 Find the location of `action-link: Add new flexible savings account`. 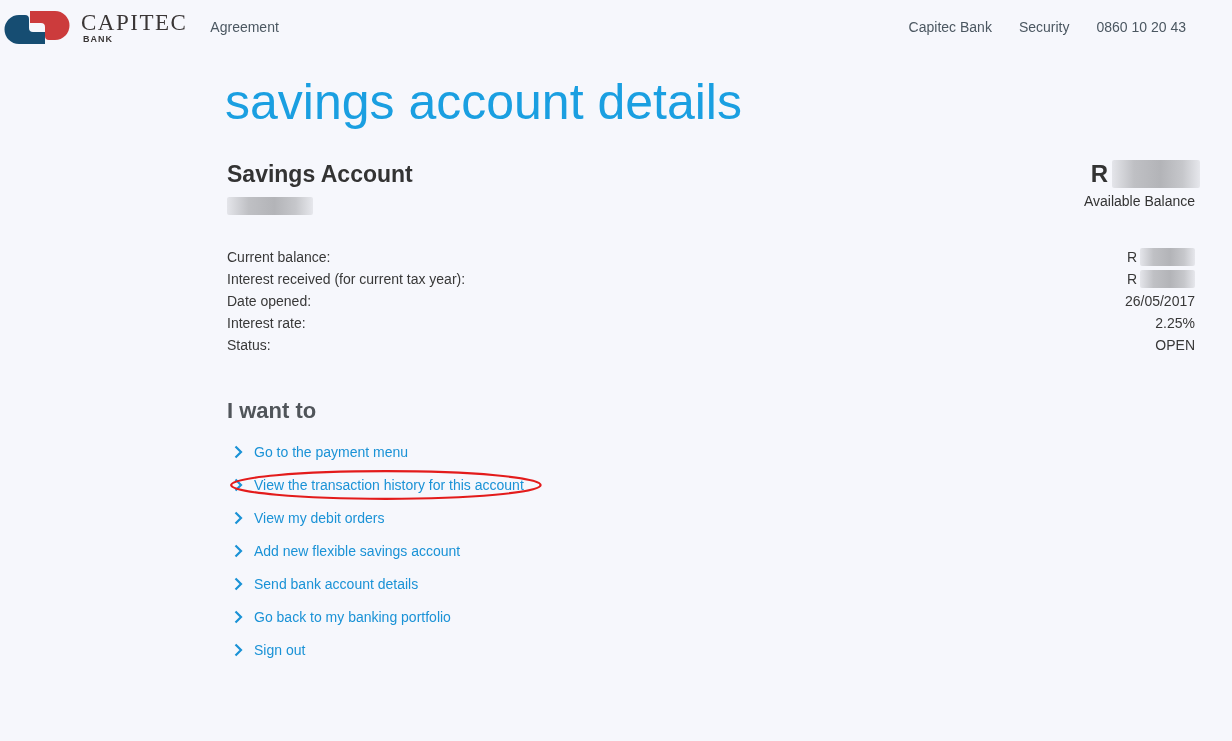

action-link: Add new flexible savings account is located at coordinates (347, 550).